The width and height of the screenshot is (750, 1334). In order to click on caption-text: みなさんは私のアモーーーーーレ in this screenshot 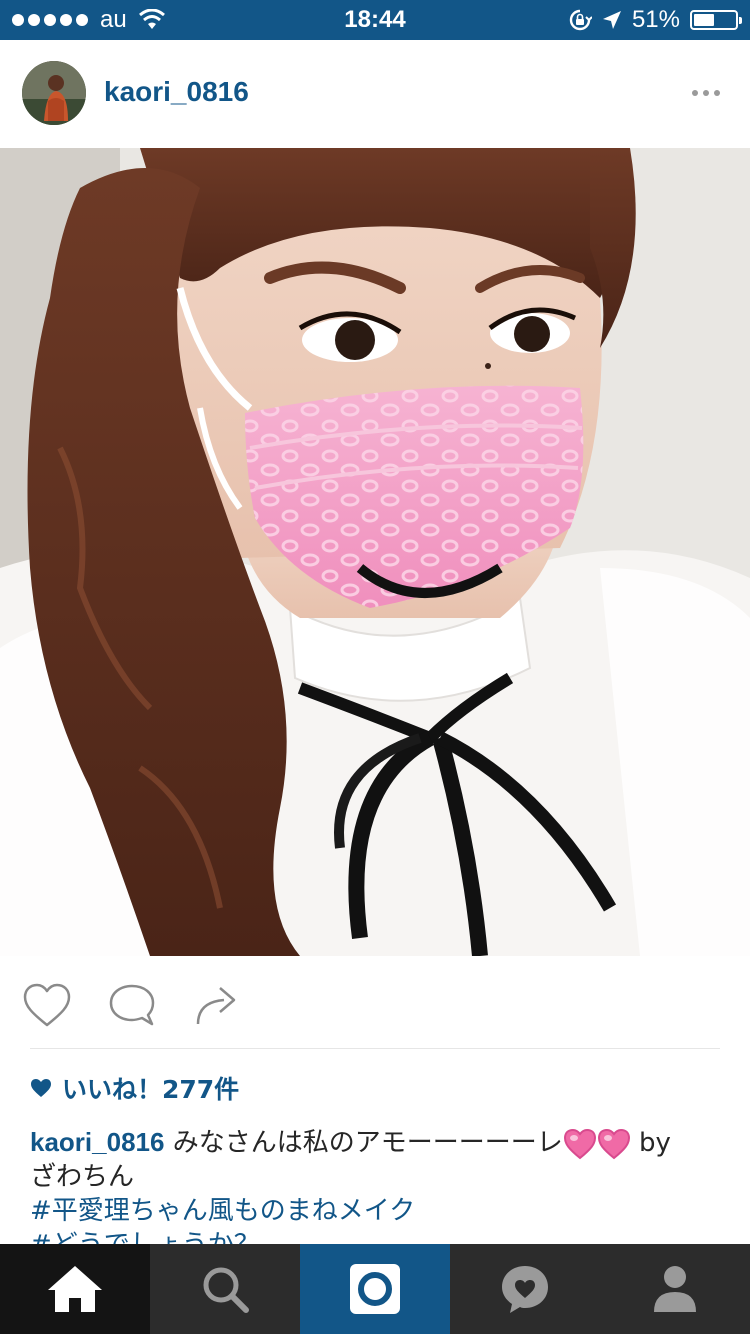, I will do `click(367, 1143)`.